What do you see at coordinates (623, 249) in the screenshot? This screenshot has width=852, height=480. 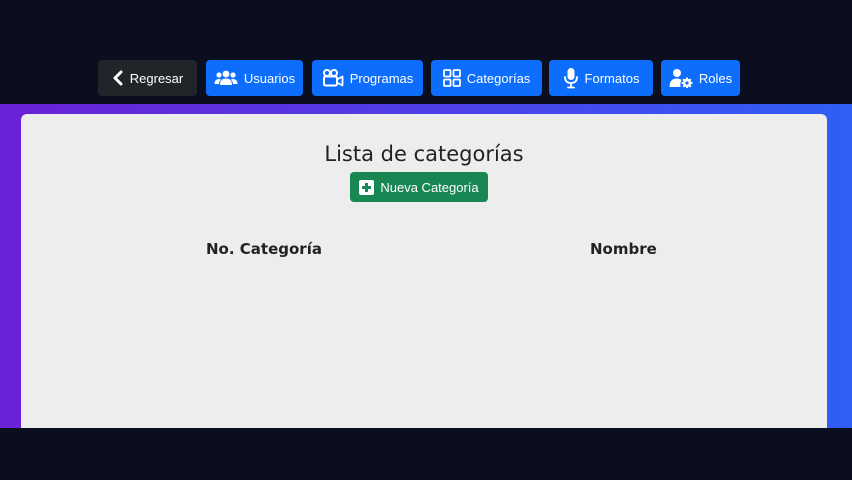 I see `table-header-name: Nombre` at bounding box center [623, 249].